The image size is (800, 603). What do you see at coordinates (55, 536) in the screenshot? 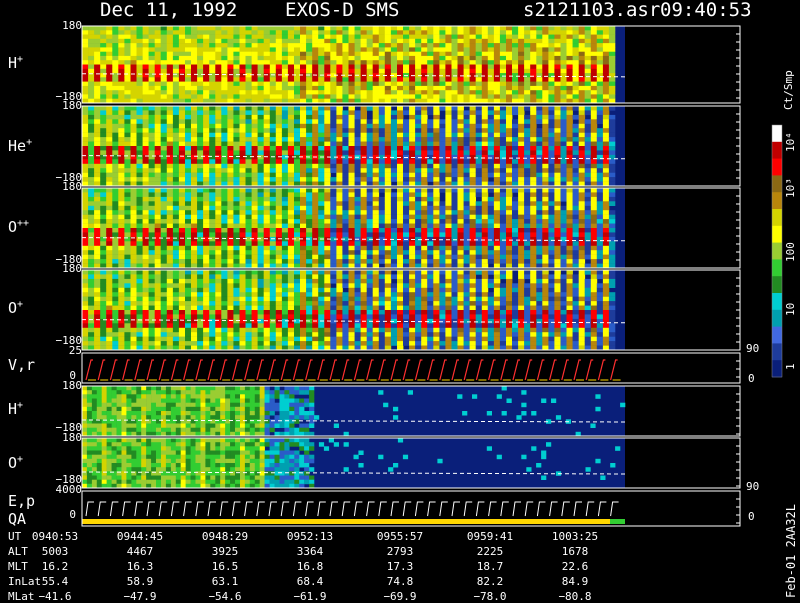
I see `footer-value: 0940:53` at bounding box center [55, 536].